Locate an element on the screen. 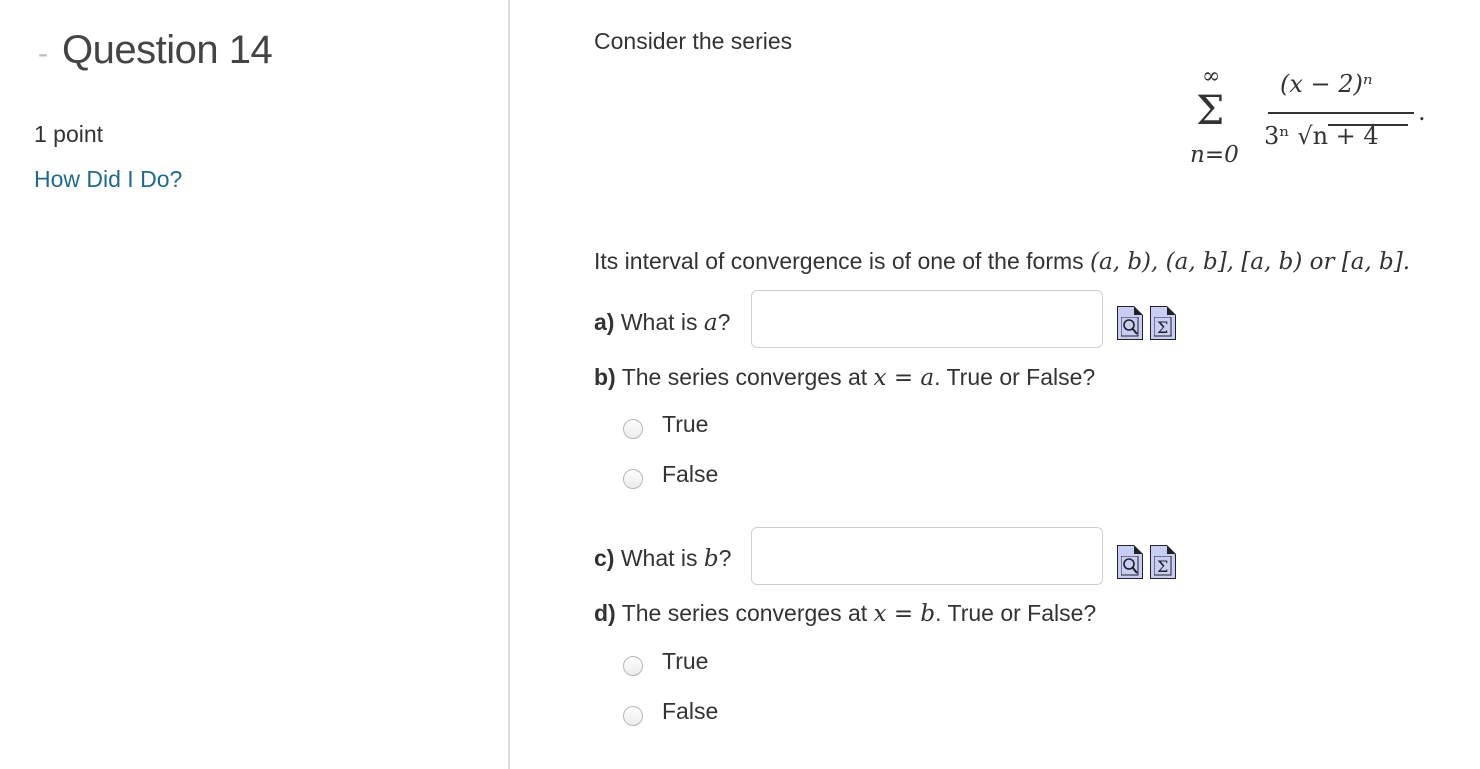  fraction-denominator: 3ⁿ √n + 4 is located at coordinates (1321, 136).